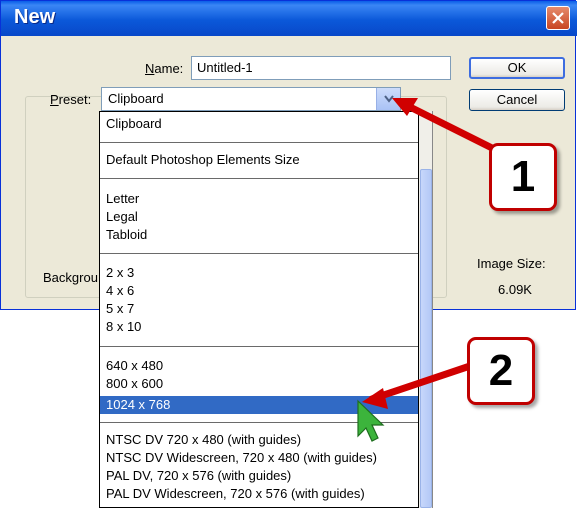 The height and width of the screenshot is (508, 577). Describe the element at coordinates (75, 99) in the screenshot. I see `preset-label-rest: reset:` at that location.